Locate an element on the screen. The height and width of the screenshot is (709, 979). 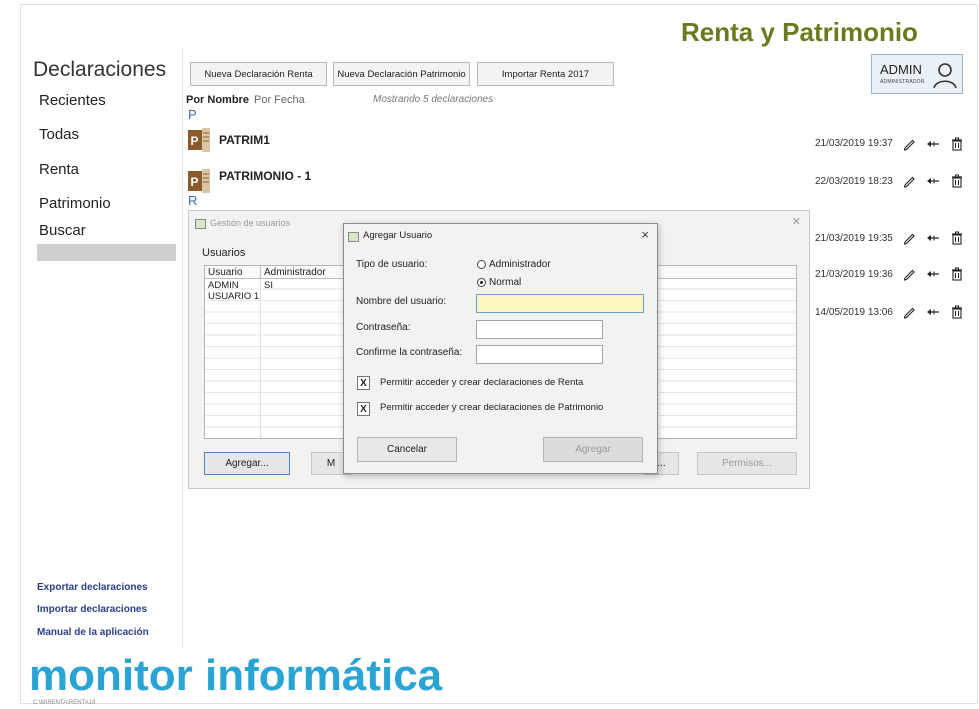
list-item-name: PATRIM1 is located at coordinates (244, 140).